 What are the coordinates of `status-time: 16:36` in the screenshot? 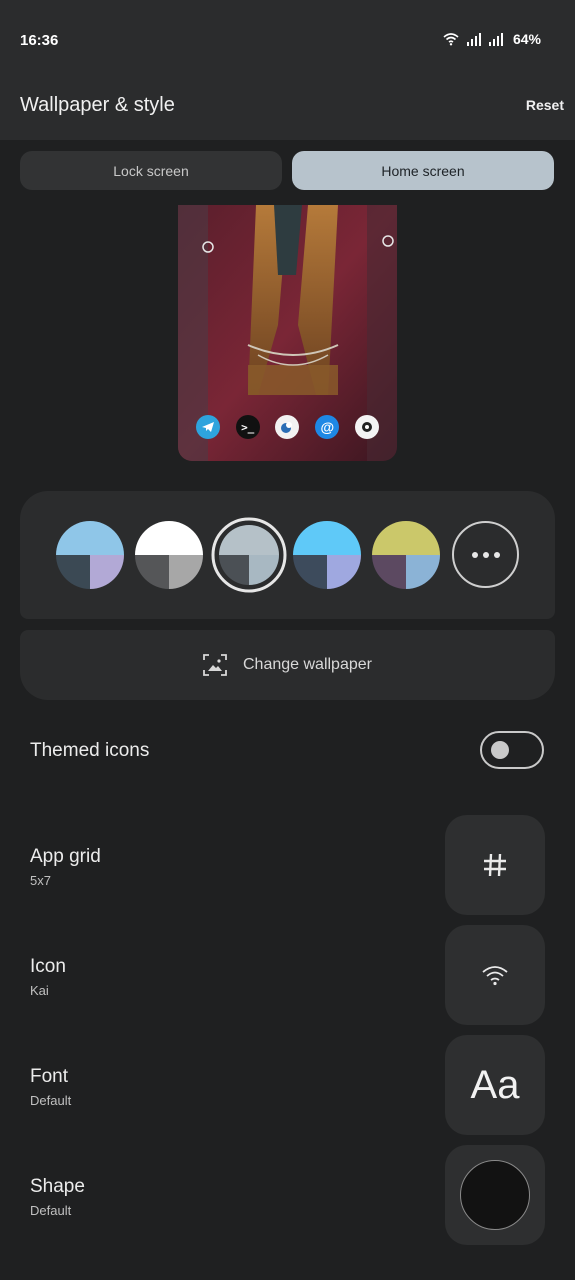 It's located at (39, 40).